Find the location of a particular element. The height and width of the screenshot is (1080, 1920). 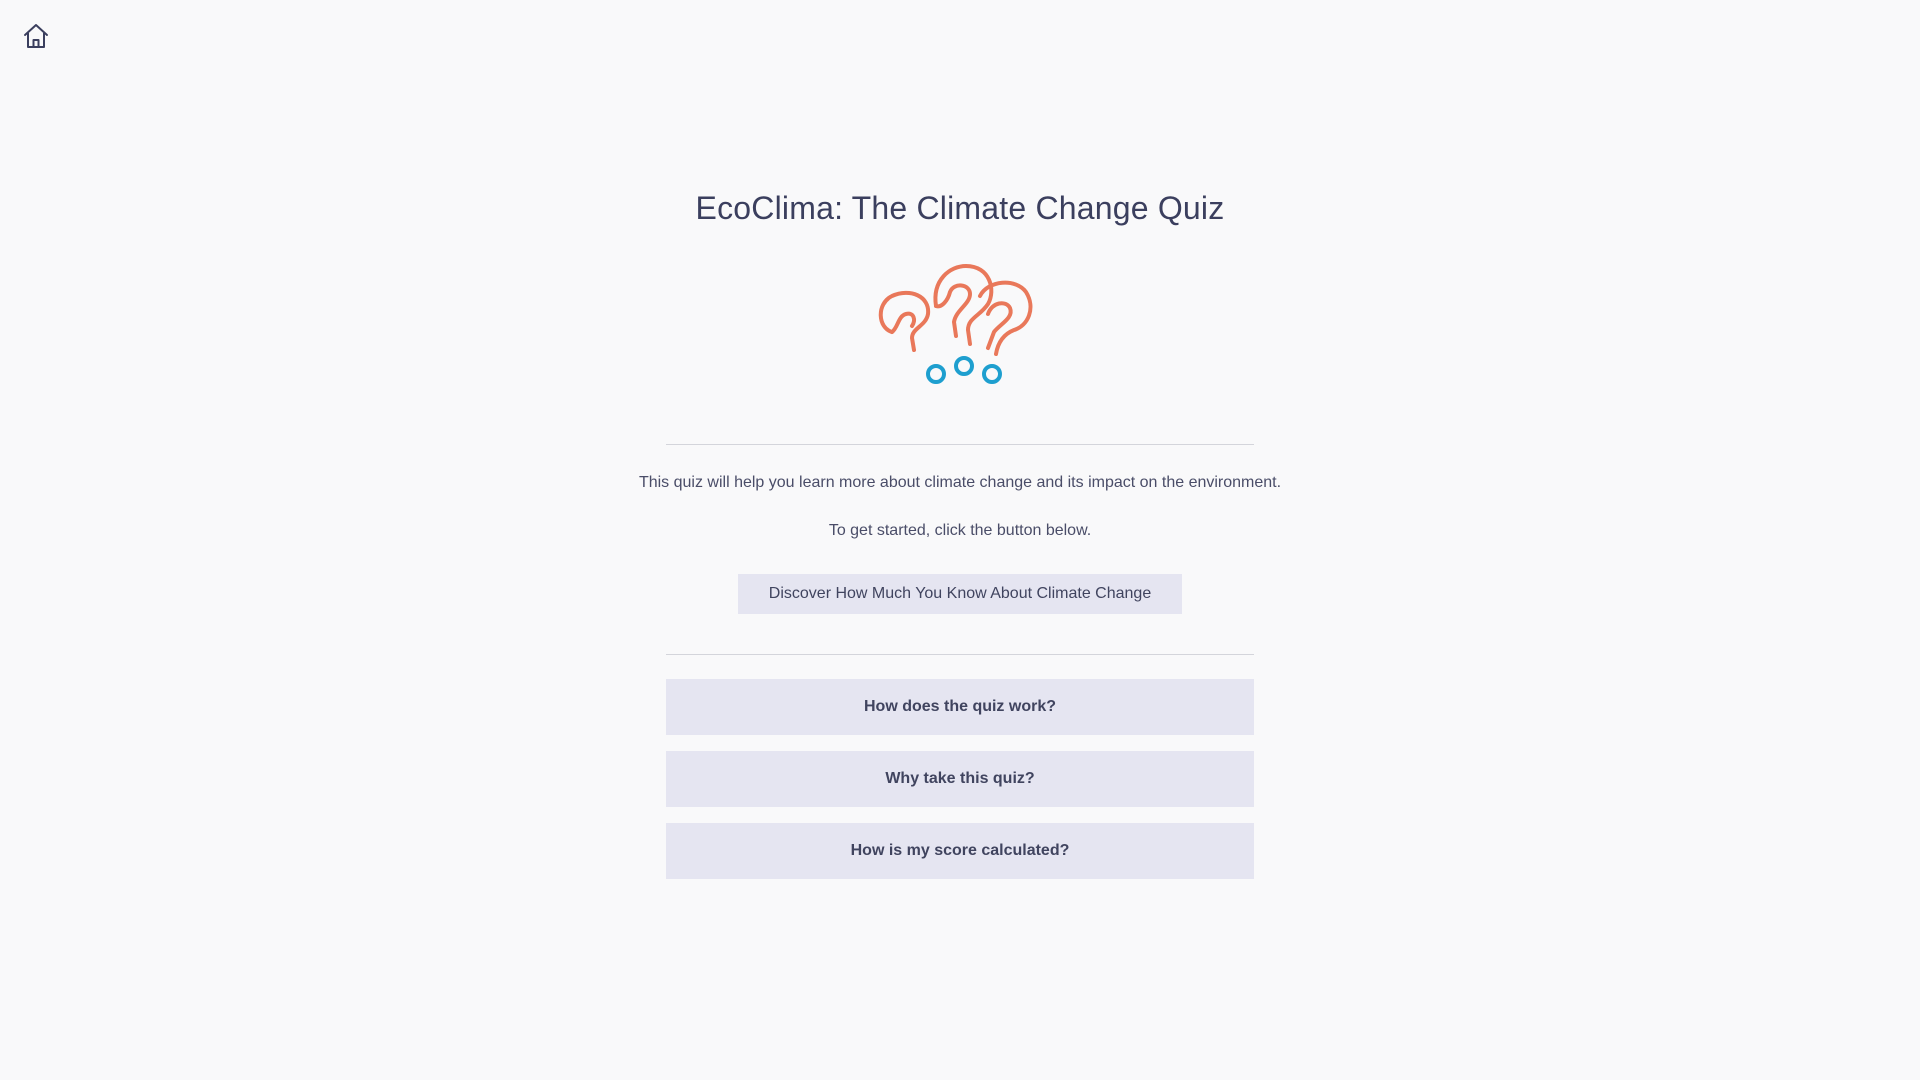

question-marks-icon is located at coordinates (955, 324).